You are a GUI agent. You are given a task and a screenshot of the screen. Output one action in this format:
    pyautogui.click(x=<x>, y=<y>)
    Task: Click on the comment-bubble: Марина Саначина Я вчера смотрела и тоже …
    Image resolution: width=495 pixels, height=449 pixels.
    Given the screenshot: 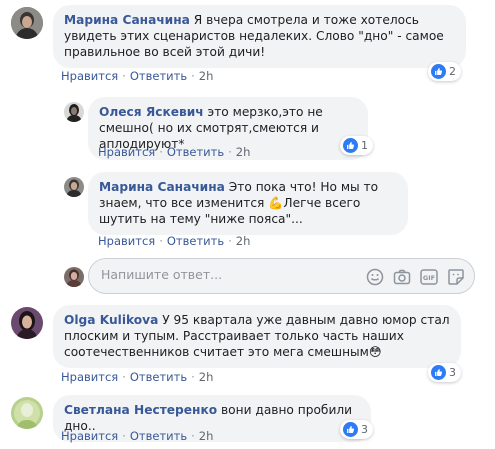 What is the action you would take?
    pyautogui.click(x=259, y=36)
    